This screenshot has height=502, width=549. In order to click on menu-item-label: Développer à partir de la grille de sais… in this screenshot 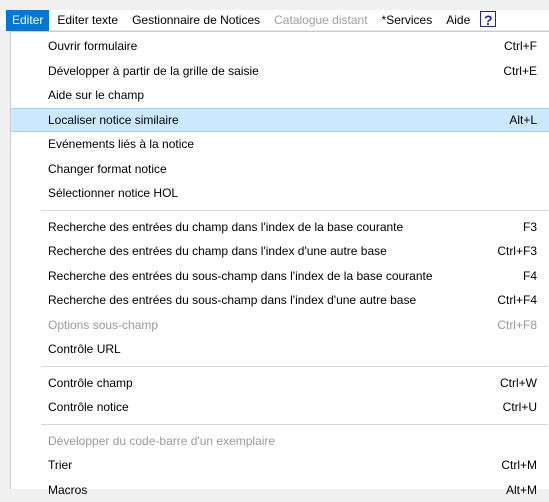, I will do `click(153, 71)`.